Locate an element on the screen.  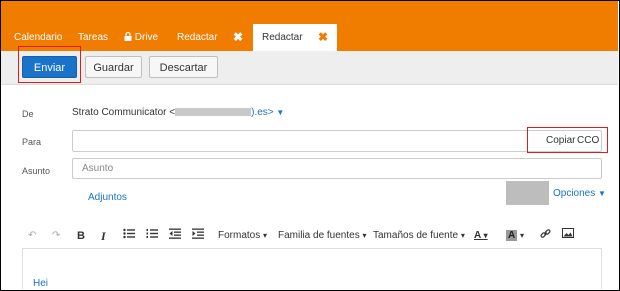
subject-label: Asunto is located at coordinates (36, 171).